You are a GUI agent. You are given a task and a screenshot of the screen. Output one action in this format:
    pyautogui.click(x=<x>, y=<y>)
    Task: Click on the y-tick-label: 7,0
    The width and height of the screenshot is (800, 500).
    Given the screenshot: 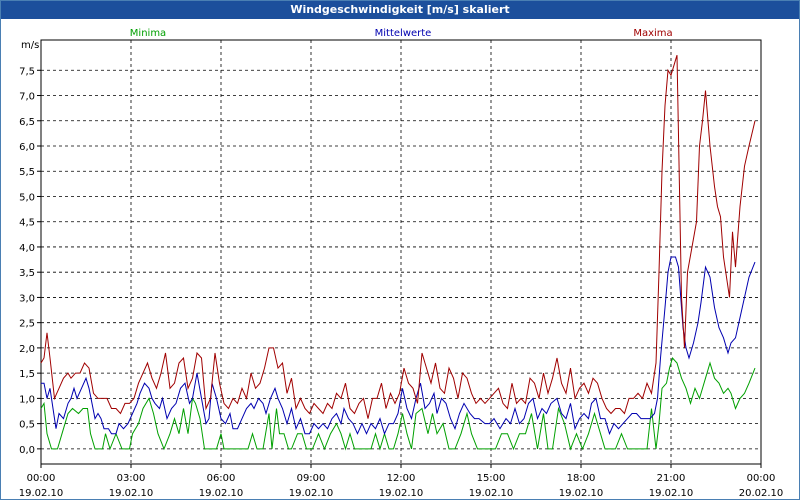 What is the action you would take?
    pyautogui.click(x=27, y=97)
    